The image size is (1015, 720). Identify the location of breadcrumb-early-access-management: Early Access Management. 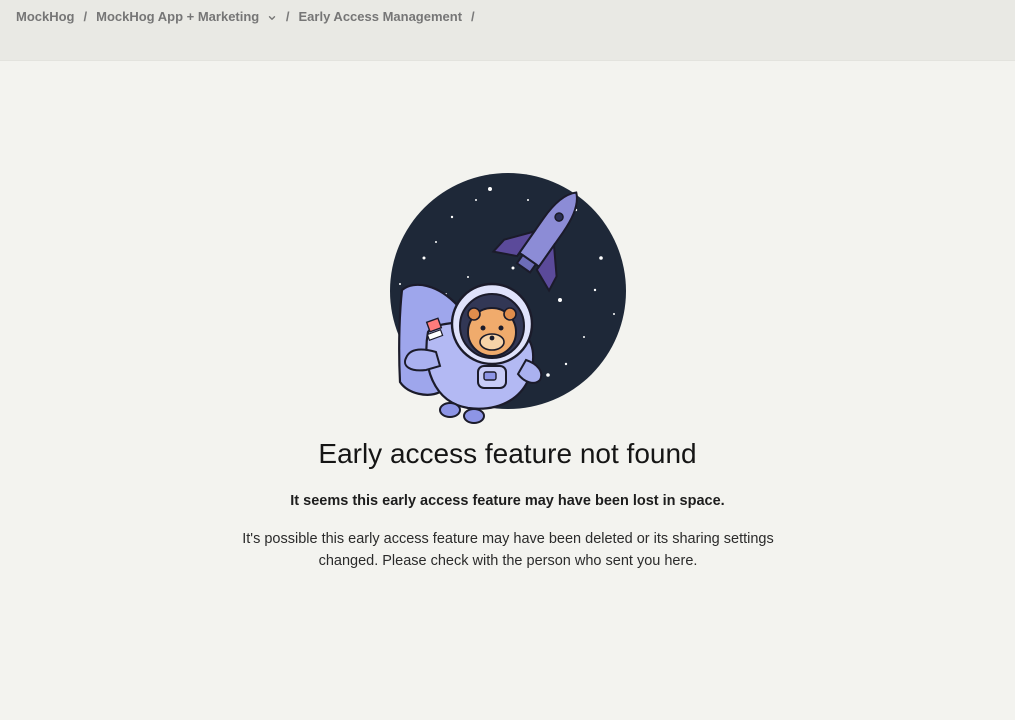
(381, 16).